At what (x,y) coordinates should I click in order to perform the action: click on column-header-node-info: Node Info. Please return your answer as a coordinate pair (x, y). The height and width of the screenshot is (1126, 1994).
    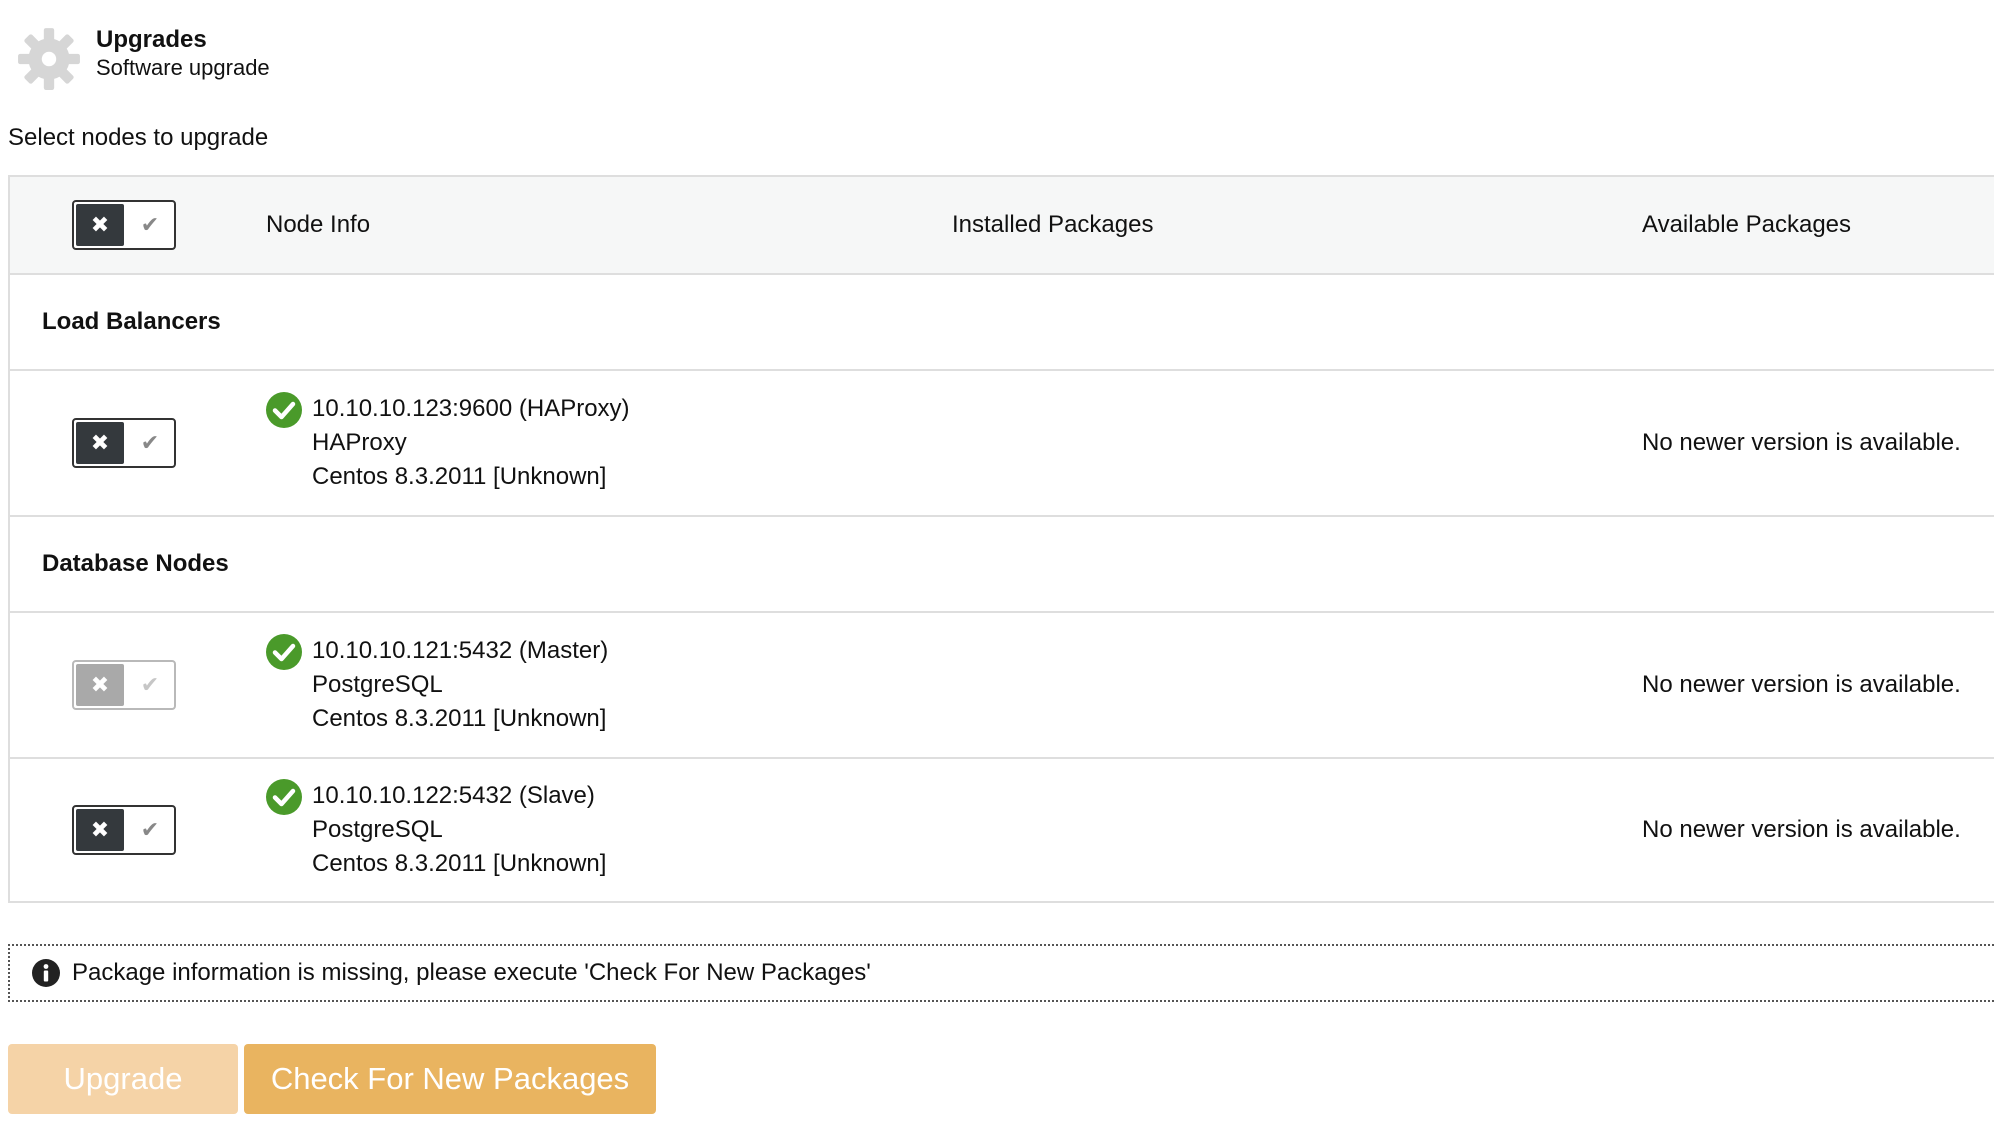
    Looking at the image, I should click on (318, 224).